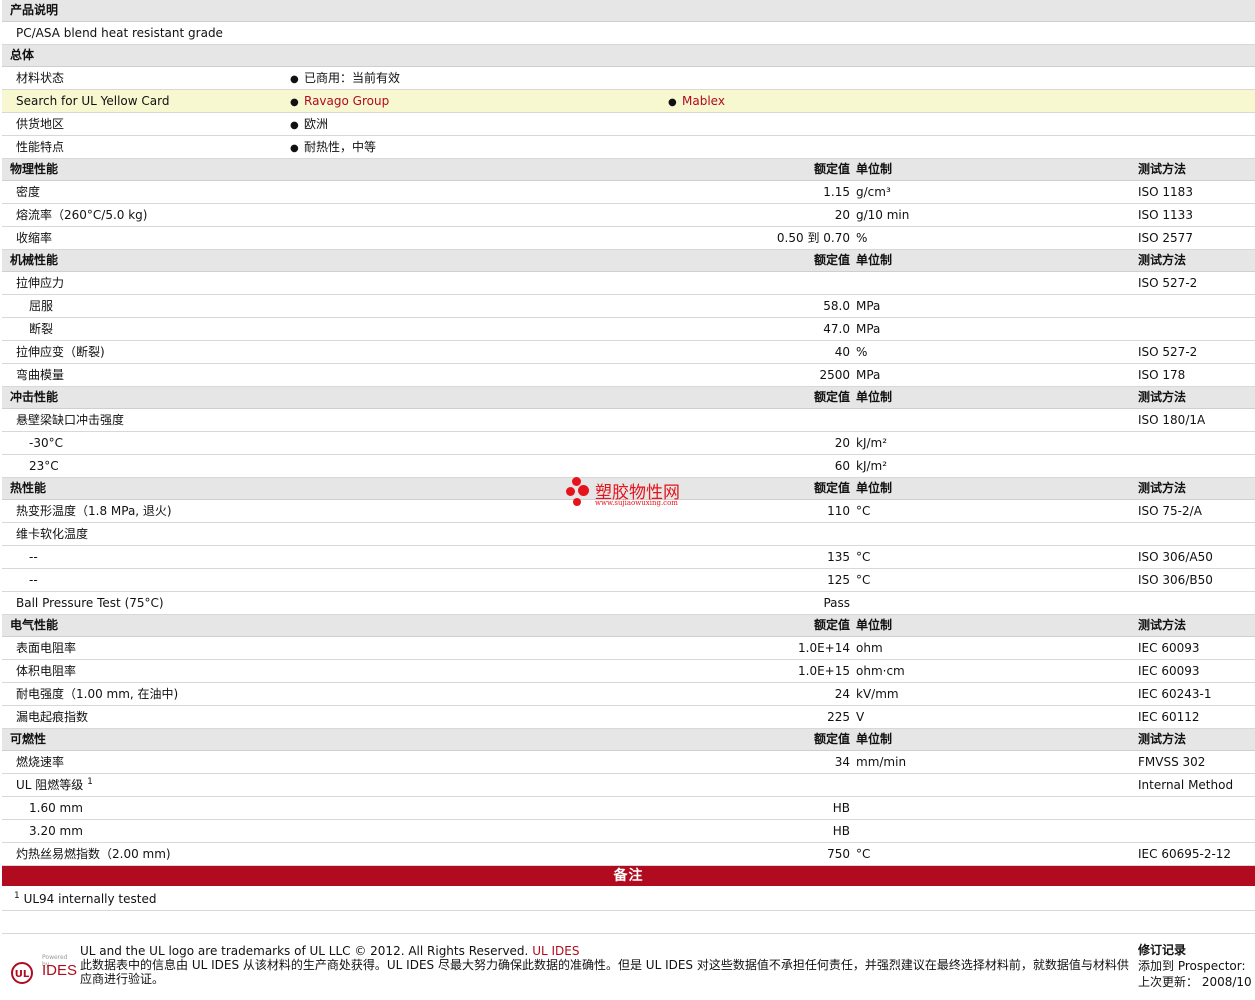 This screenshot has width=1255, height=1000. I want to click on section-title: 热性能, so click(28, 488).